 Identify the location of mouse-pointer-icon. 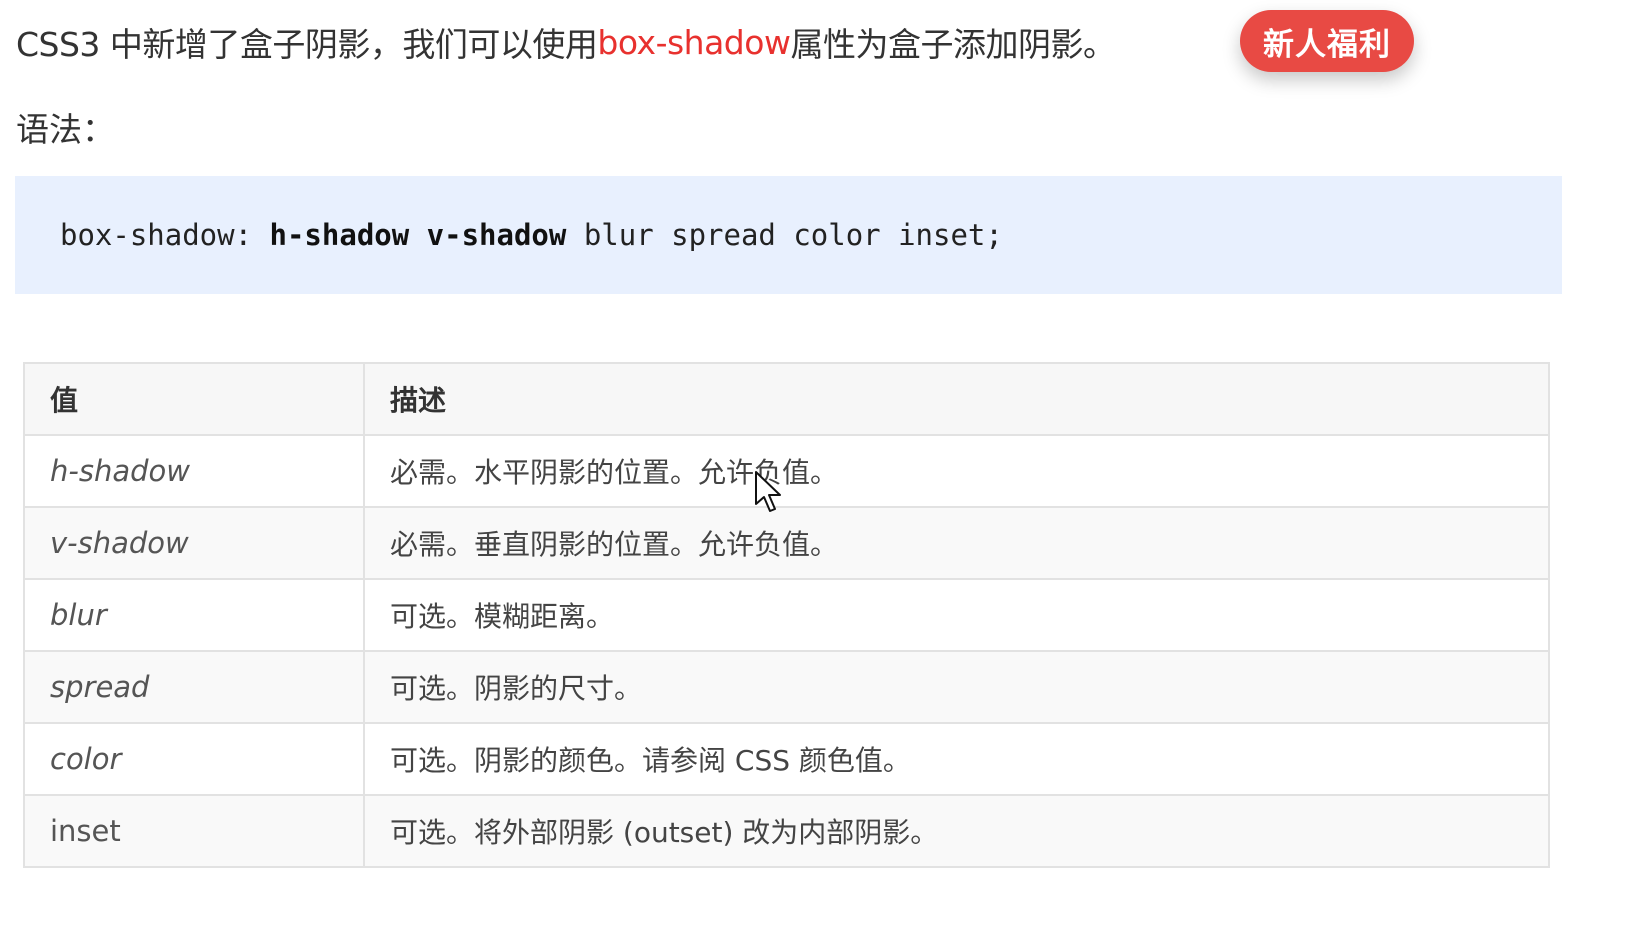
(768, 491).